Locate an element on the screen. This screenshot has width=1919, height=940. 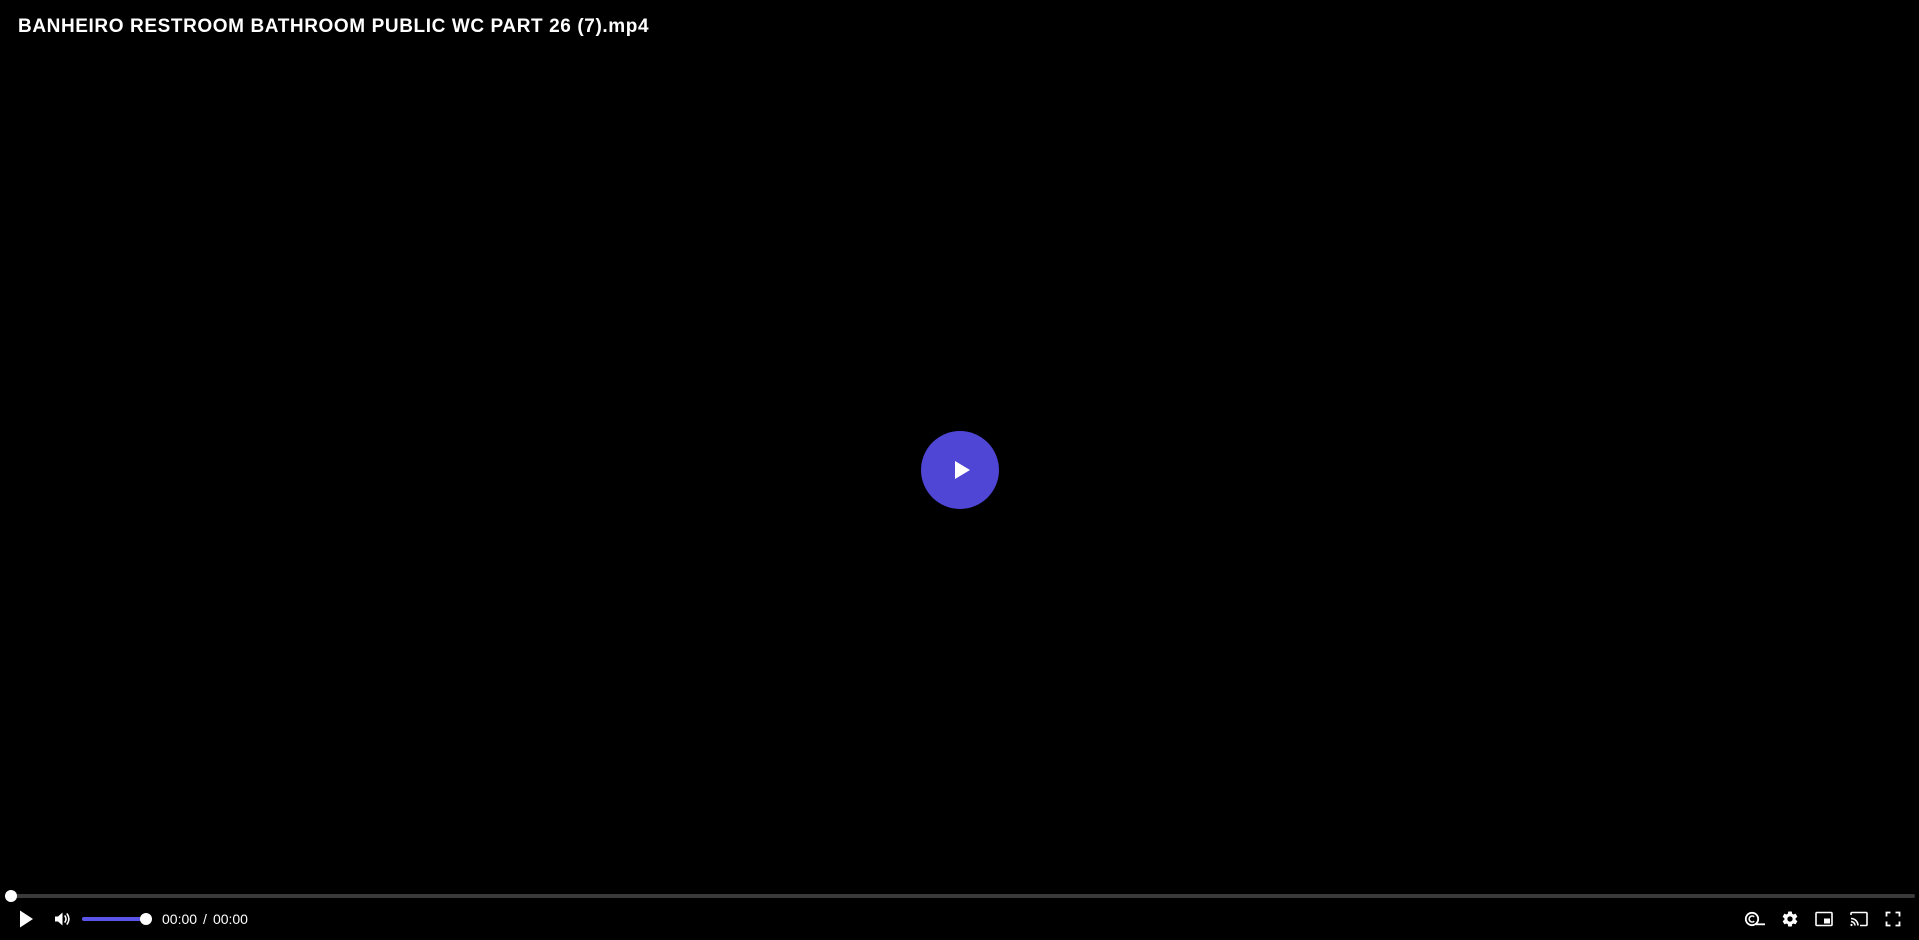
gear-icon is located at coordinates (1790, 919).